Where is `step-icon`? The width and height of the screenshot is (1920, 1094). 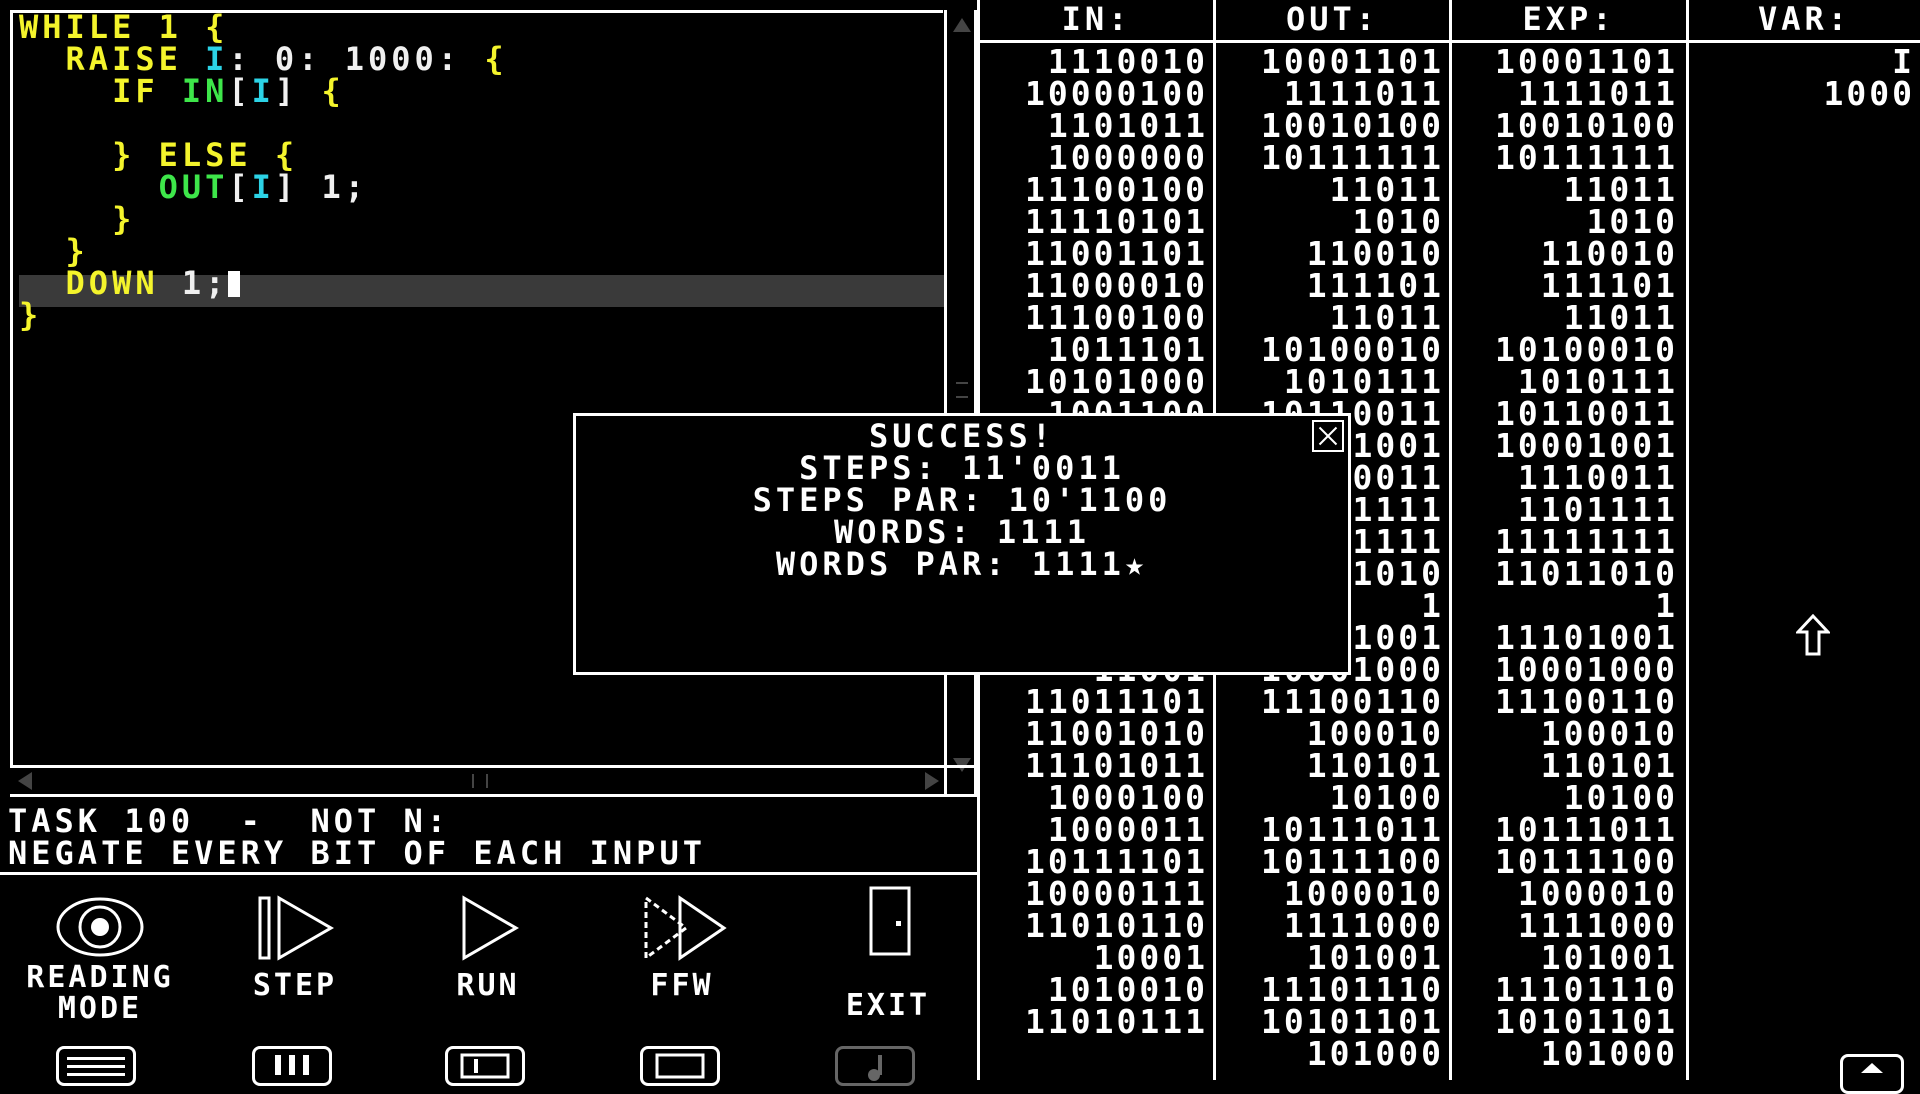
step-icon is located at coordinates (296, 928).